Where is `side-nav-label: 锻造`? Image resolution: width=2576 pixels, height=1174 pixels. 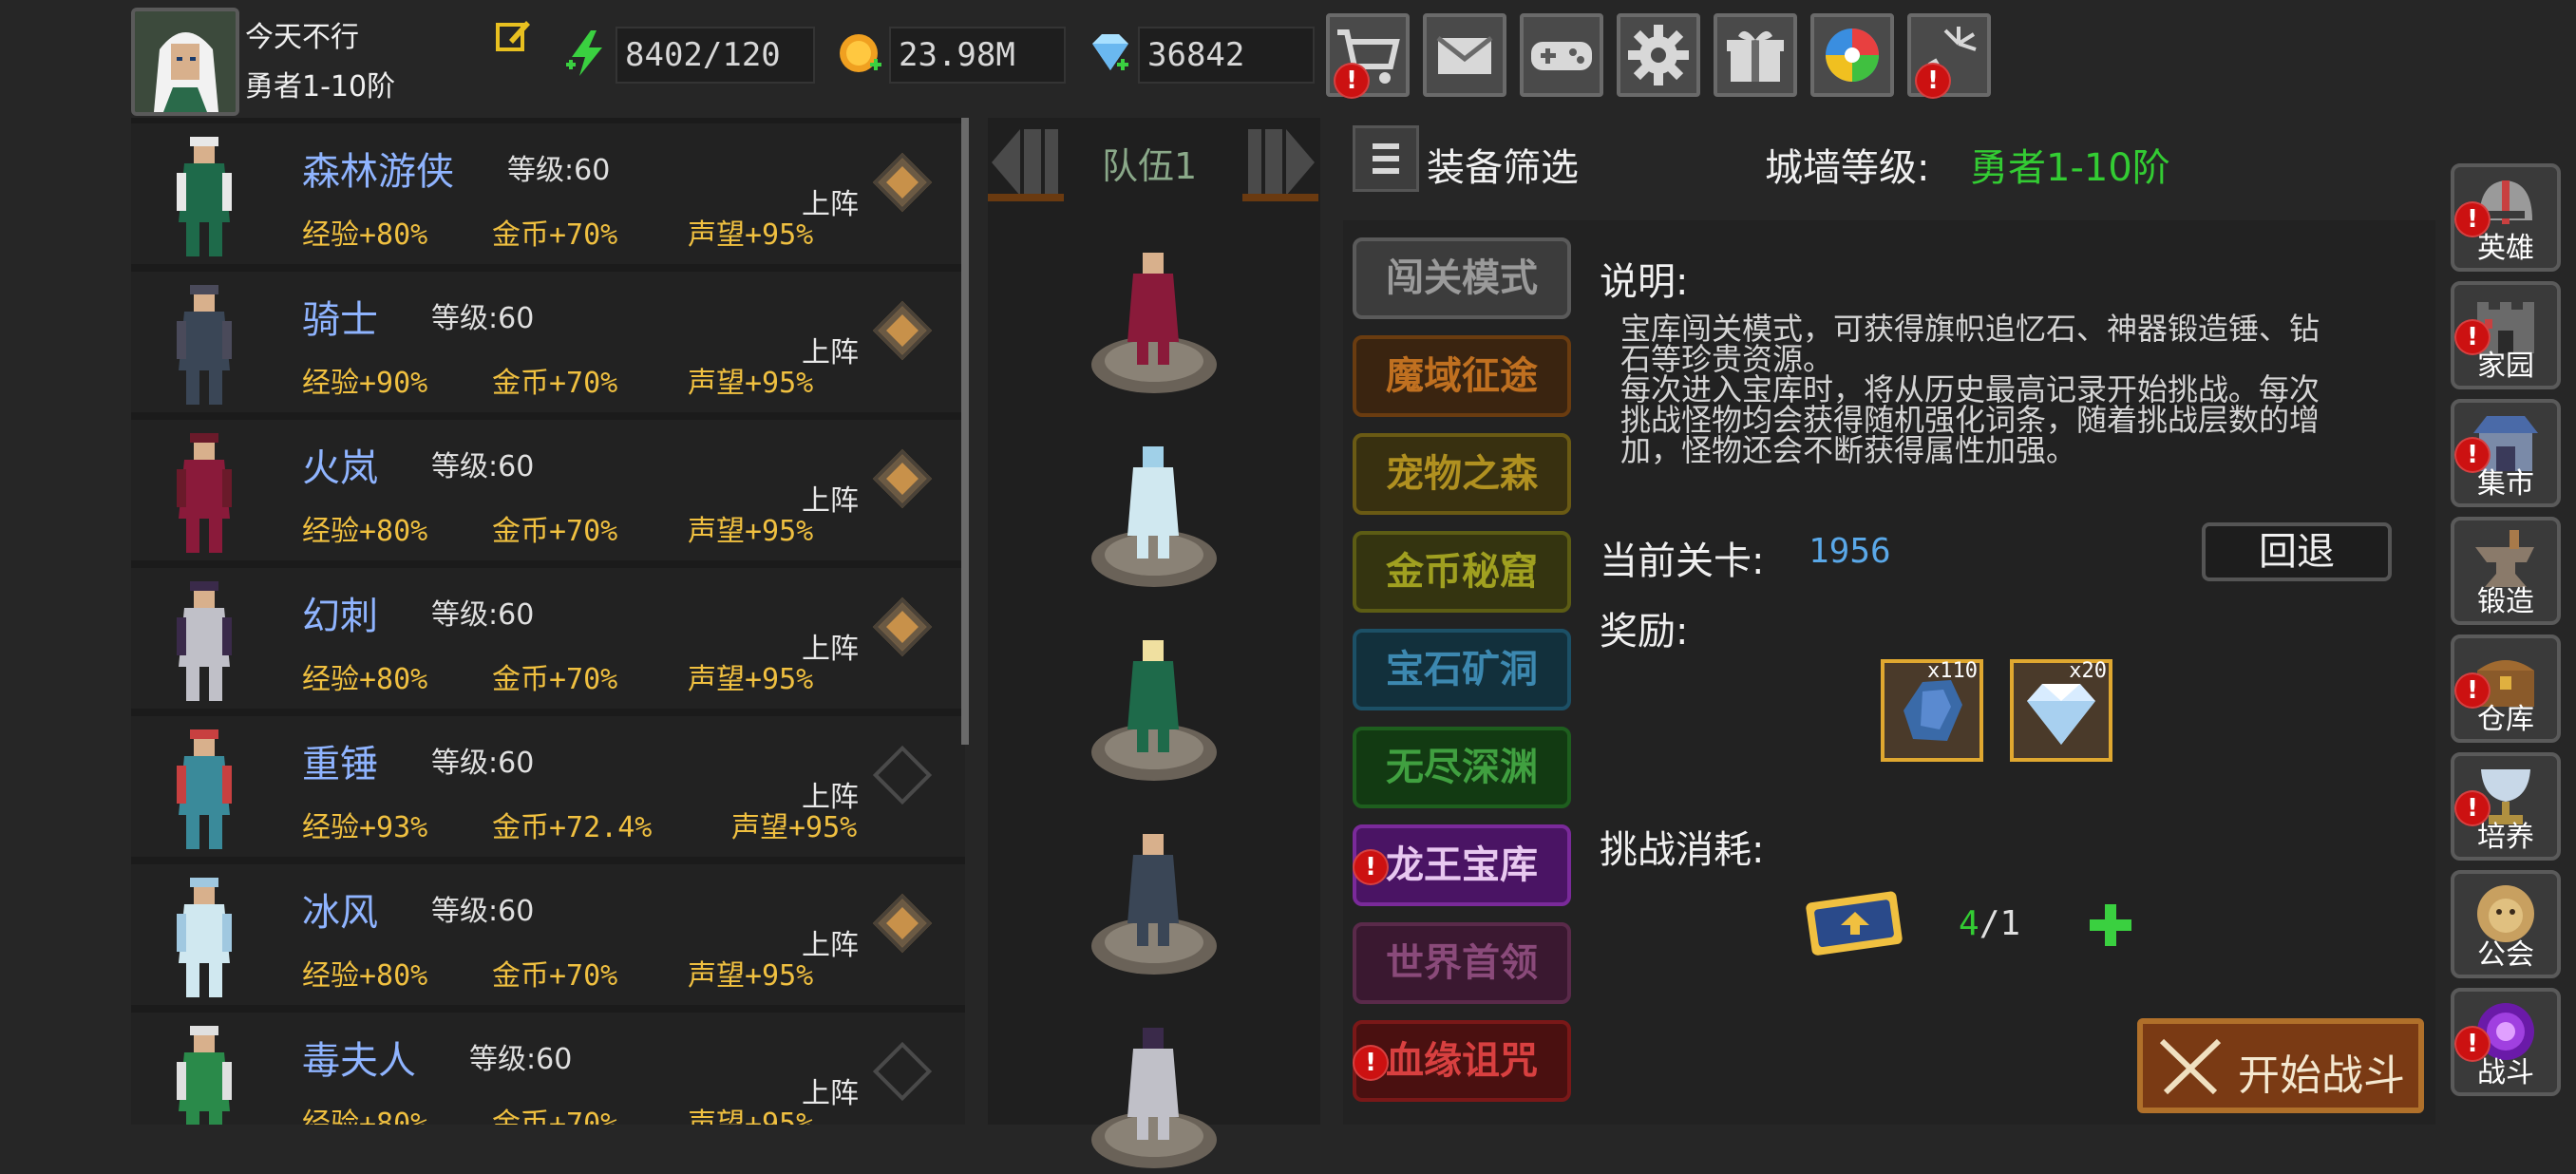 side-nav-label: 锻造 is located at coordinates (2505, 601).